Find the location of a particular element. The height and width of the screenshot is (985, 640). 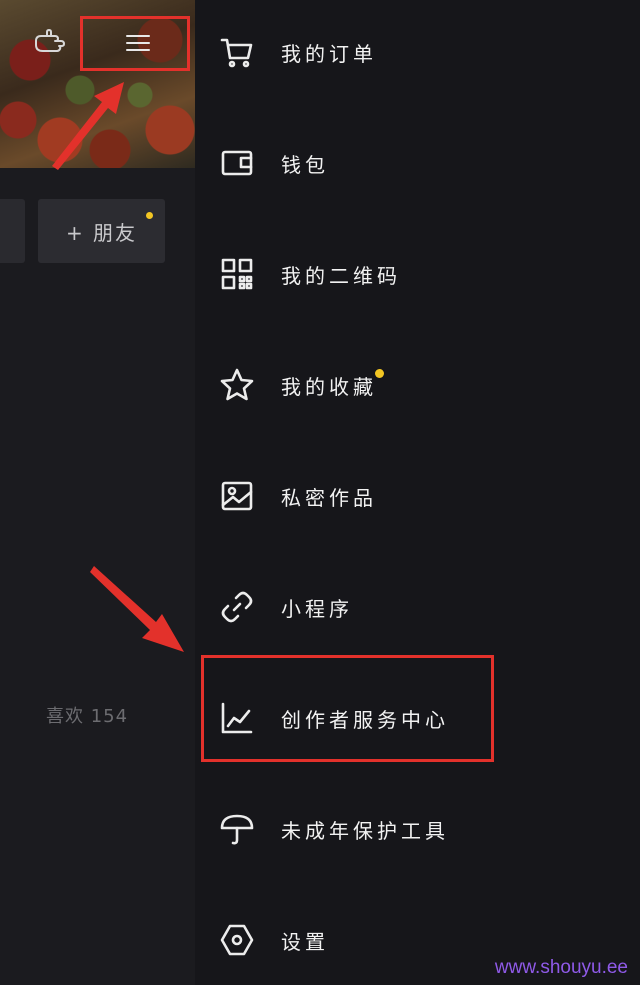

arrow-to-creator-center is located at coordinates (137, 609).